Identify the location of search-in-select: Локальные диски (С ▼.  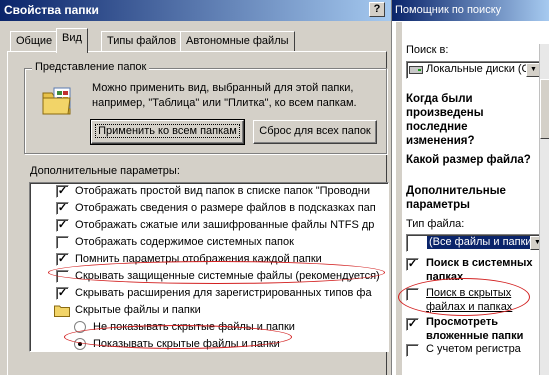
(474, 70).